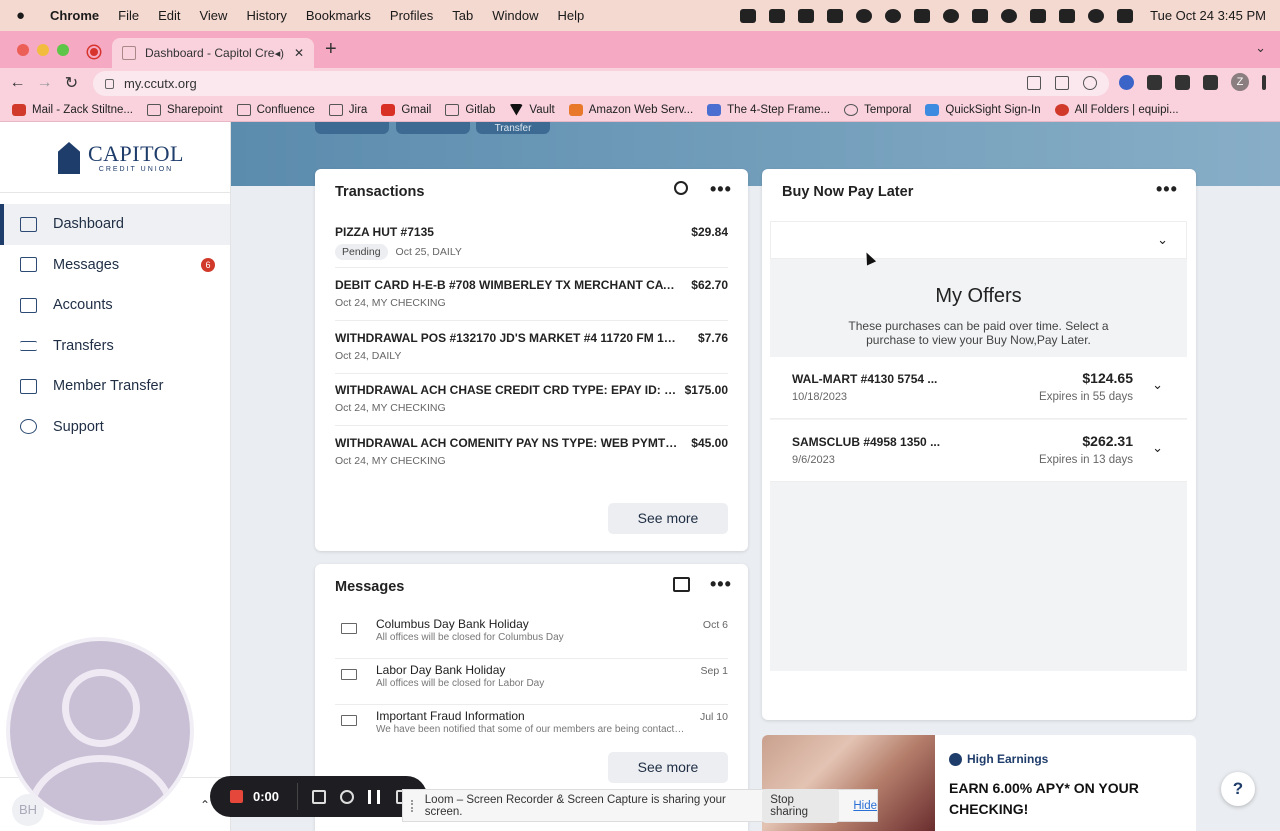 This screenshot has width=1280, height=831. Describe the element at coordinates (877, 109) in the screenshot. I see `bookmark-temporal: Temporal` at that location.